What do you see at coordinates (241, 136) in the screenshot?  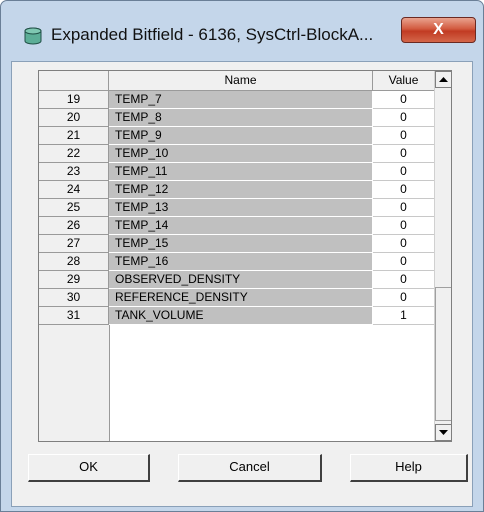 I see `name-cell: TEMP_9` at bounding box center [241, 136].